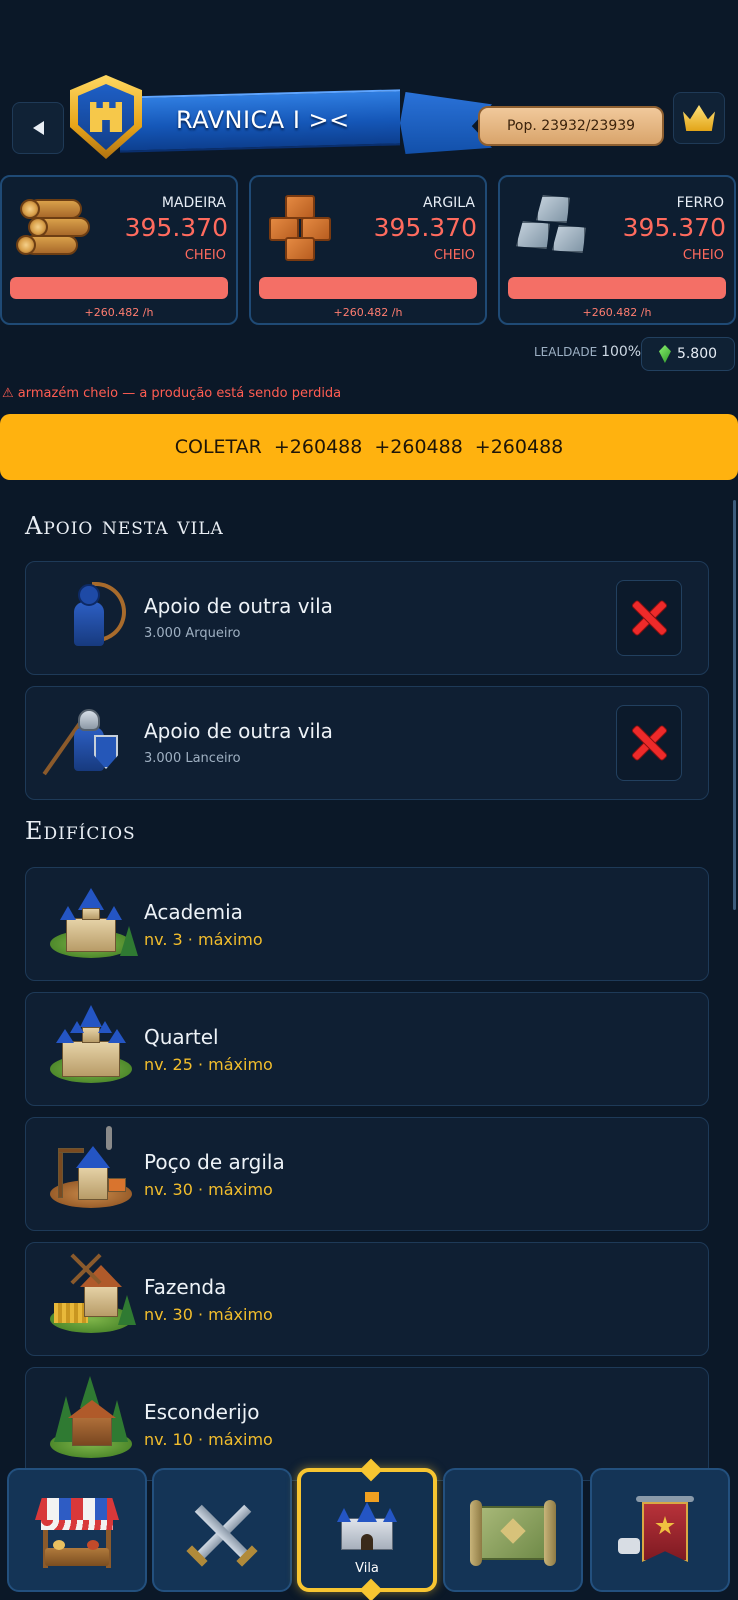 The width and height of the screenshot is (738, 1600). I want to click on building-name: Poço de argila, so click(214, 1162).